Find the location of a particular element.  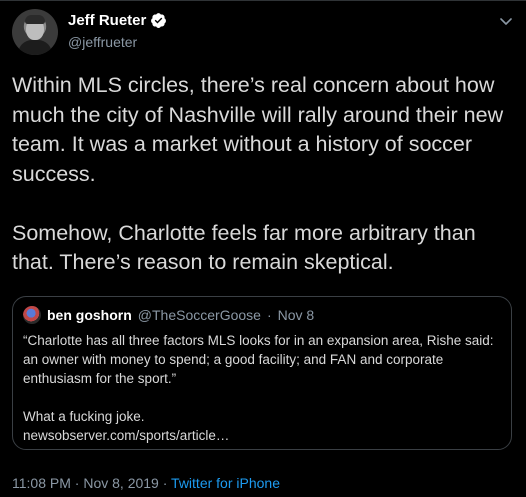

author-name-row: Jeff Rueter is located at coordinates (117, 20).